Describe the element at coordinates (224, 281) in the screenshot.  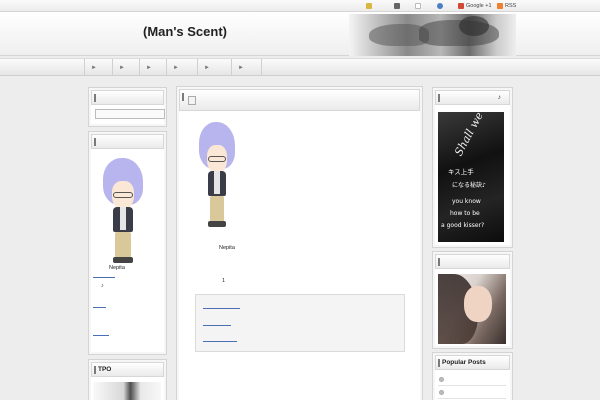
I see `post-count: 1` at that location.